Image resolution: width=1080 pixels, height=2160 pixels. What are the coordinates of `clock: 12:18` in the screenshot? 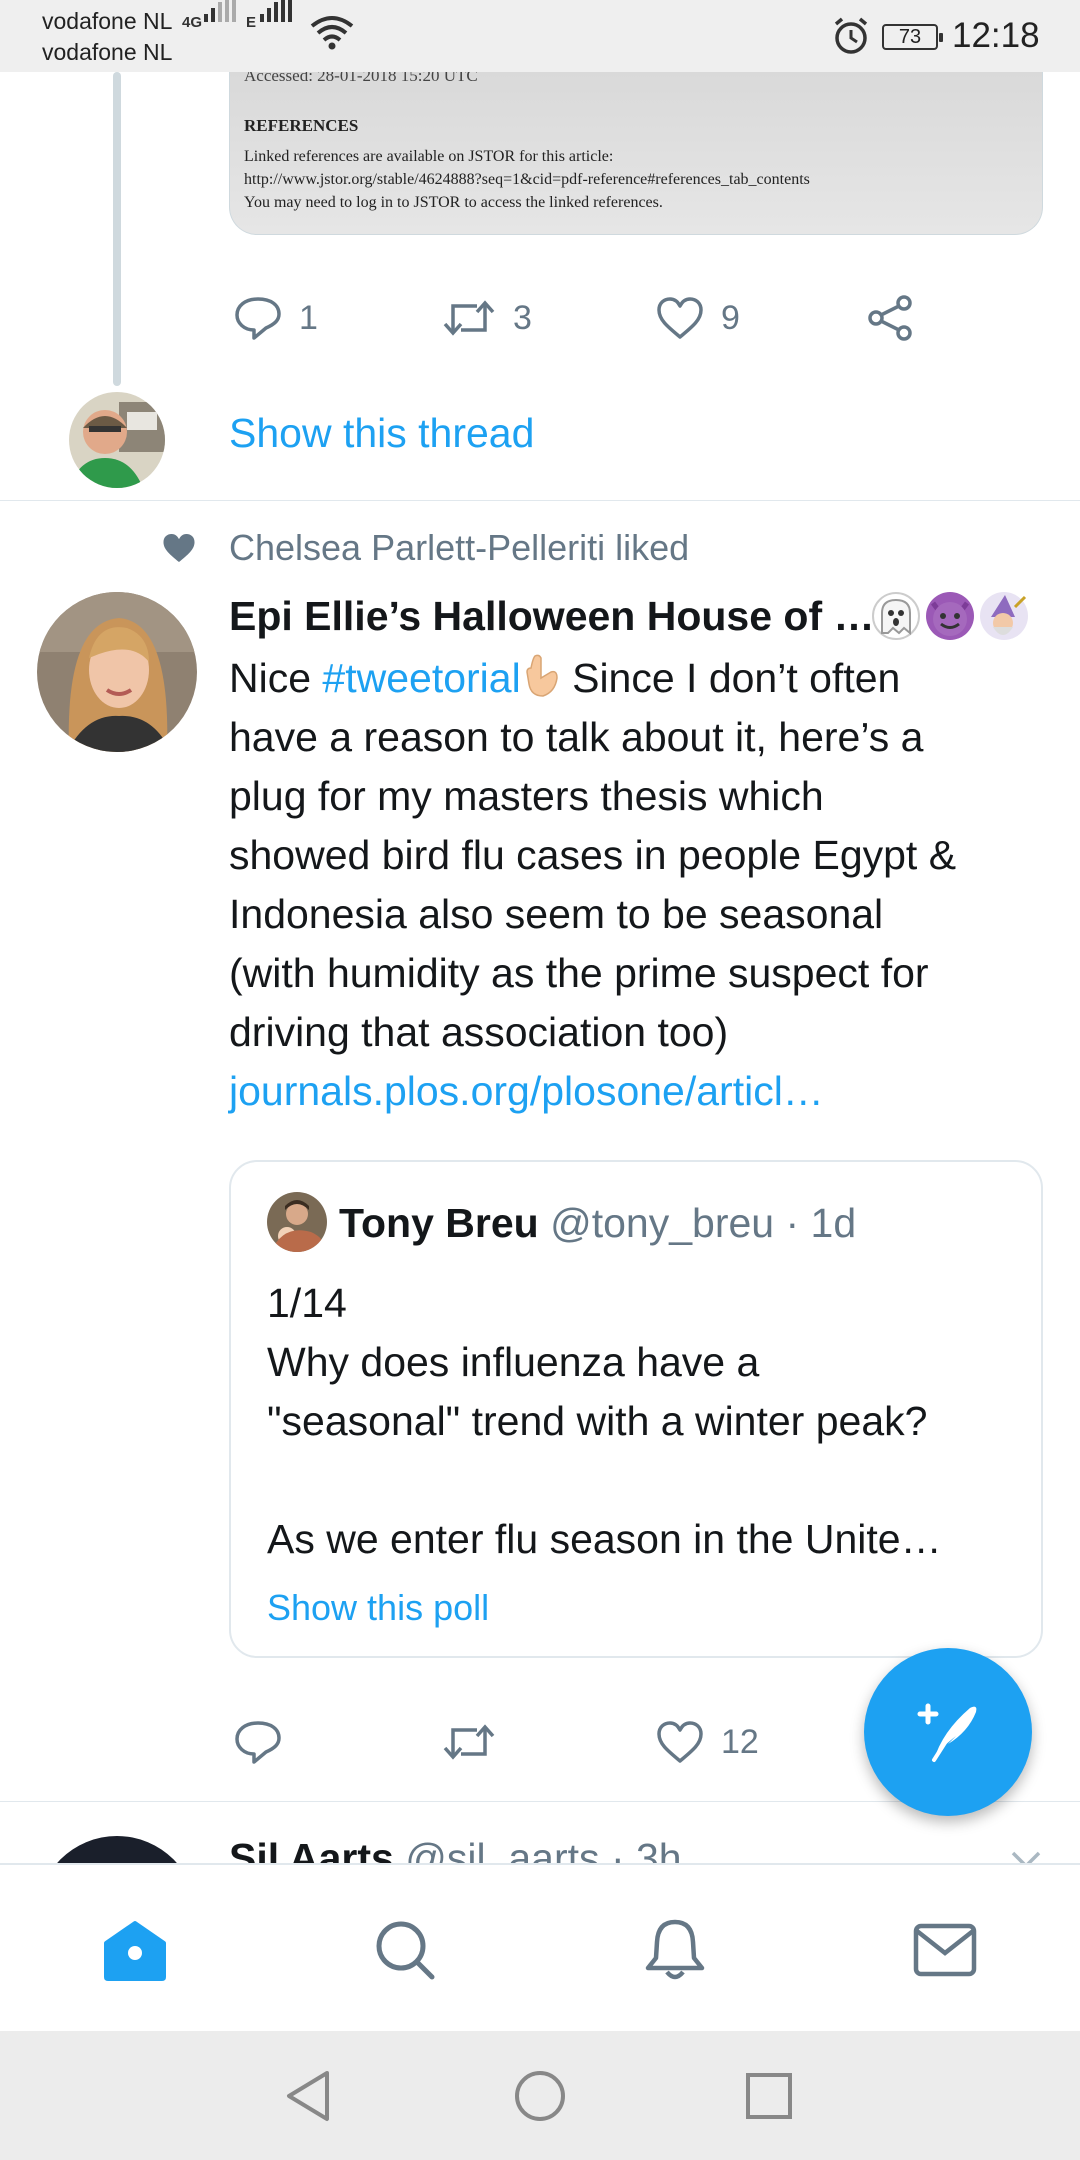 It's located at (996, 35).